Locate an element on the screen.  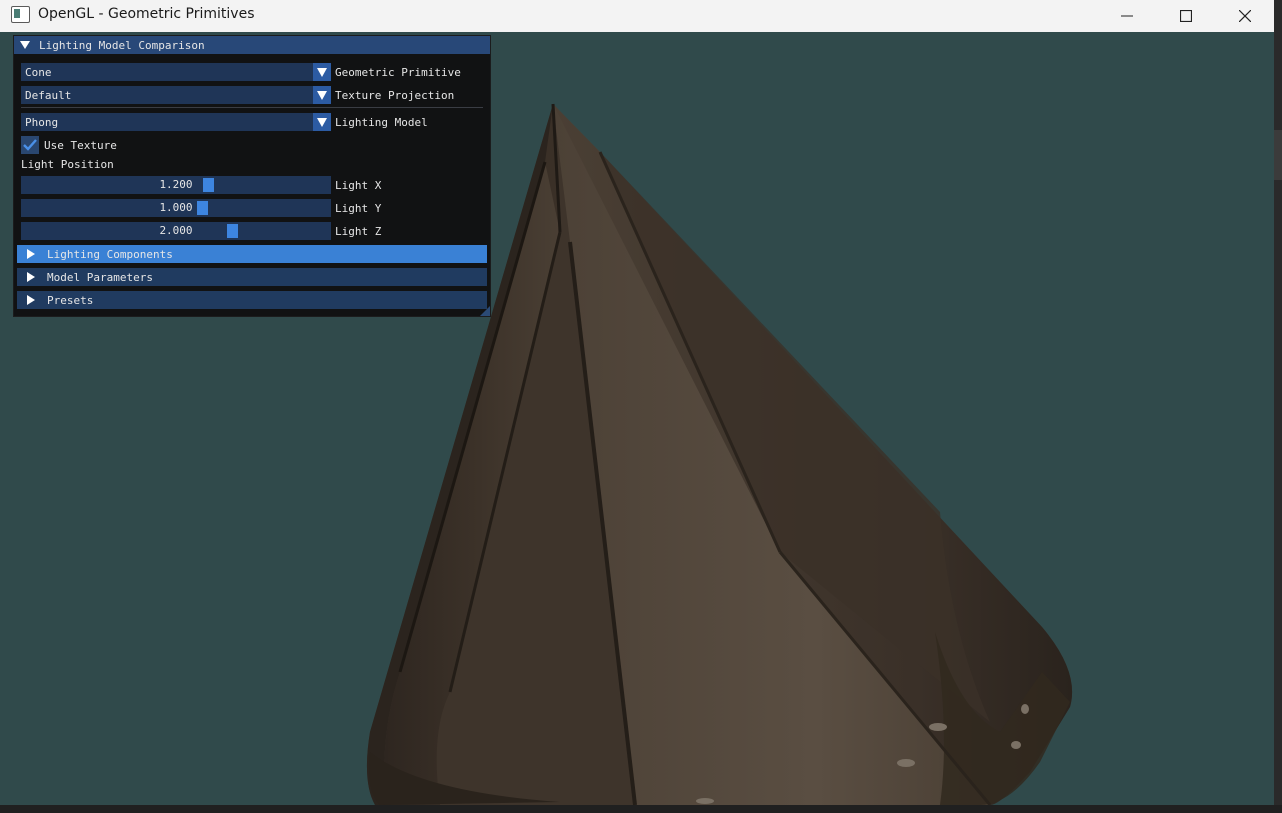
section-lighting-components: Lighting Components is located at coordinates (252, 254).